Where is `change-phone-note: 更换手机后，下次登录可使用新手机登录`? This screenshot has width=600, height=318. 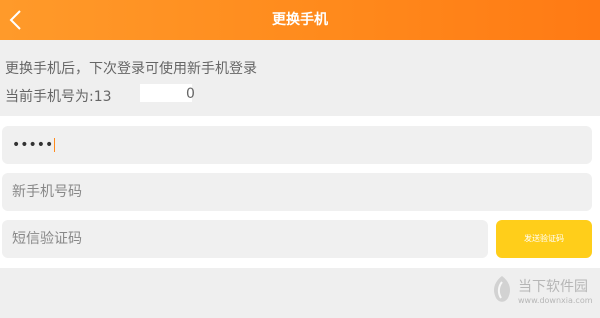
change-phone-note: 更换手机后，下次登录可使用新手机登录 is located at coordinates (131, 69).